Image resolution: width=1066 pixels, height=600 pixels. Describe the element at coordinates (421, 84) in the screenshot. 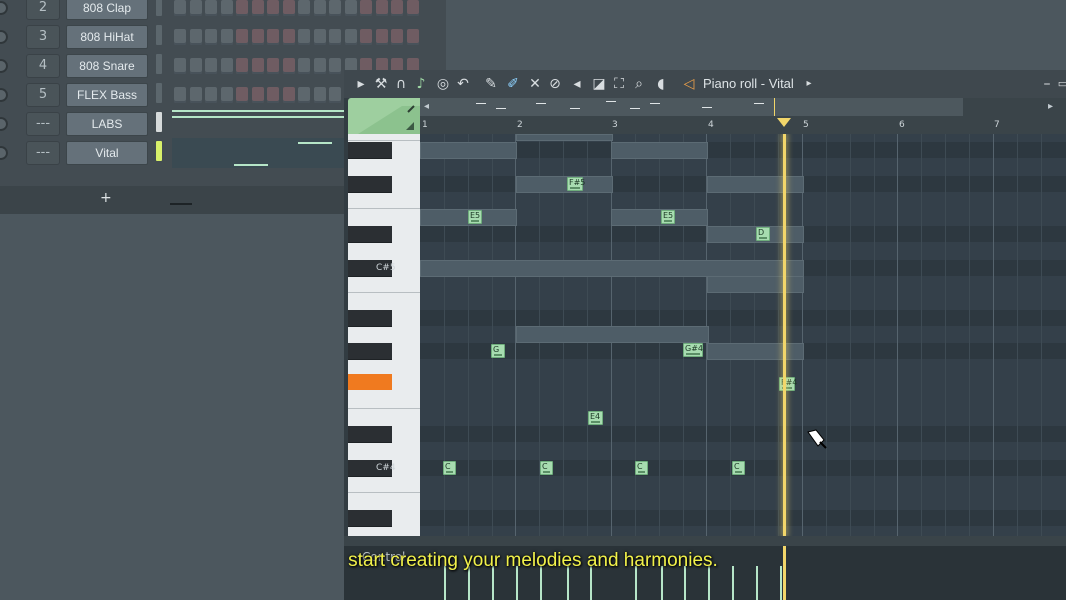

I see `music-note-icon: ♪` at that location.